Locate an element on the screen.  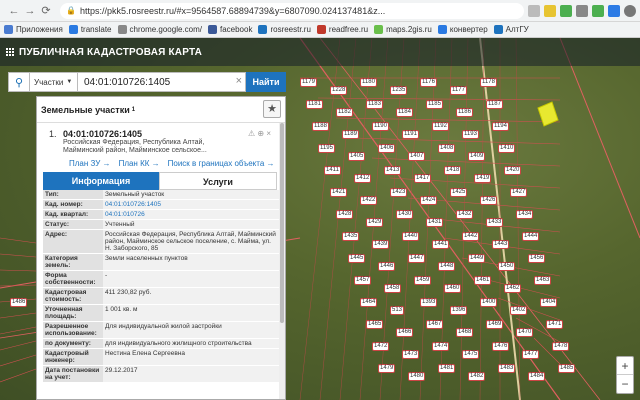
parcel-number-label: 1448 is located at coordinates (447, 266).